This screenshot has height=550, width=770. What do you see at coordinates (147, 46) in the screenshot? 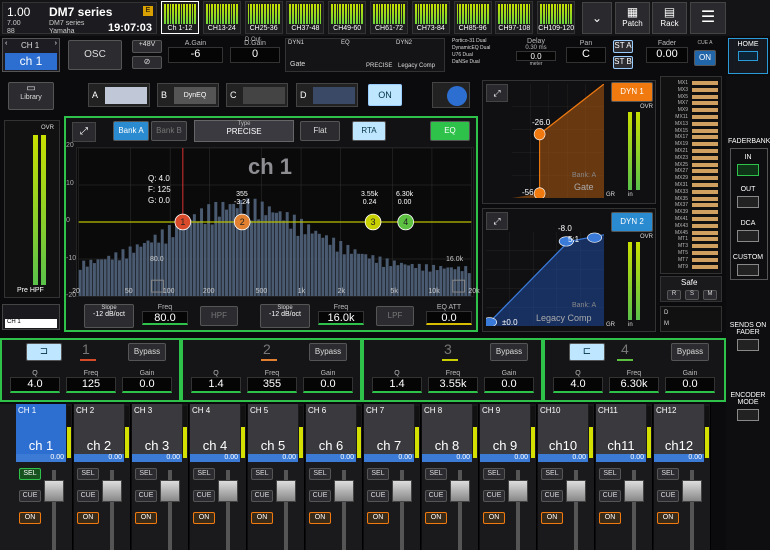
I see `phantom-button: +48V` at bounding box center [147, 46].